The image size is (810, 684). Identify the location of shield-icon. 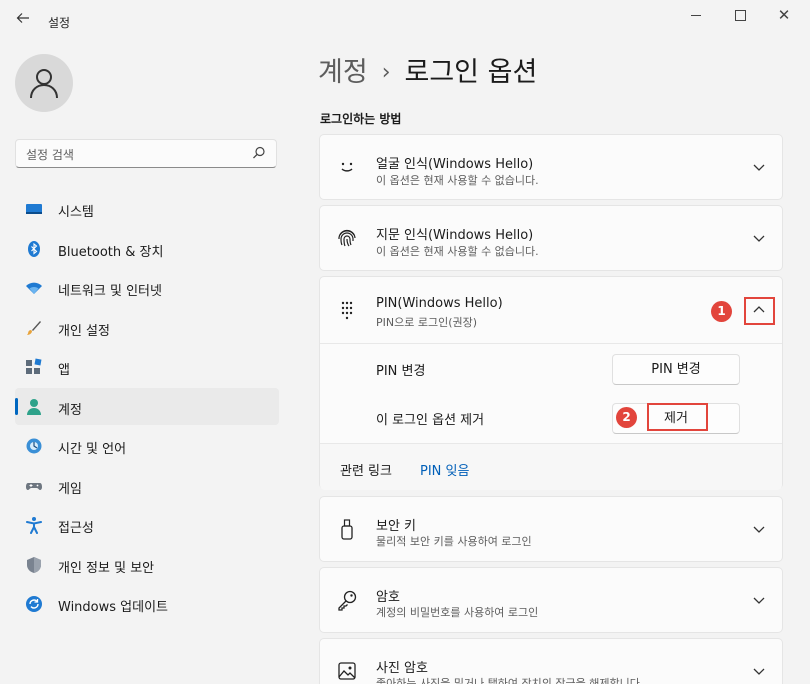
(34, 564).